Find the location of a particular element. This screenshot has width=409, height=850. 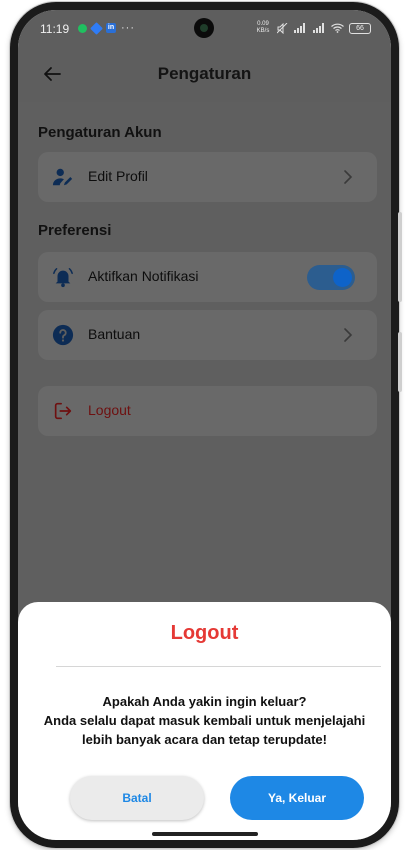

confirm-logout-button: Ya, Keluar is located at coordinates (297, 798).